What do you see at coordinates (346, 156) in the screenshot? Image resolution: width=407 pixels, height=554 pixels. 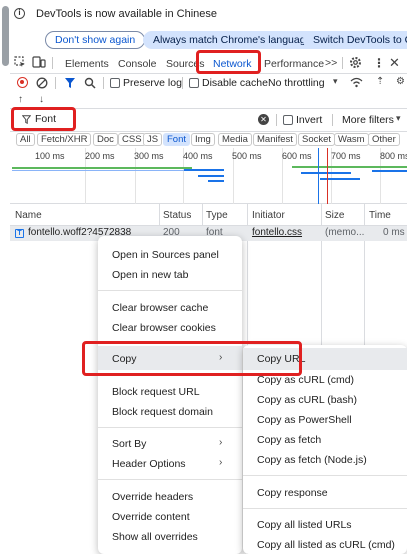 I see `timeline-label: 700 ms` at bounding box center [346, 156].